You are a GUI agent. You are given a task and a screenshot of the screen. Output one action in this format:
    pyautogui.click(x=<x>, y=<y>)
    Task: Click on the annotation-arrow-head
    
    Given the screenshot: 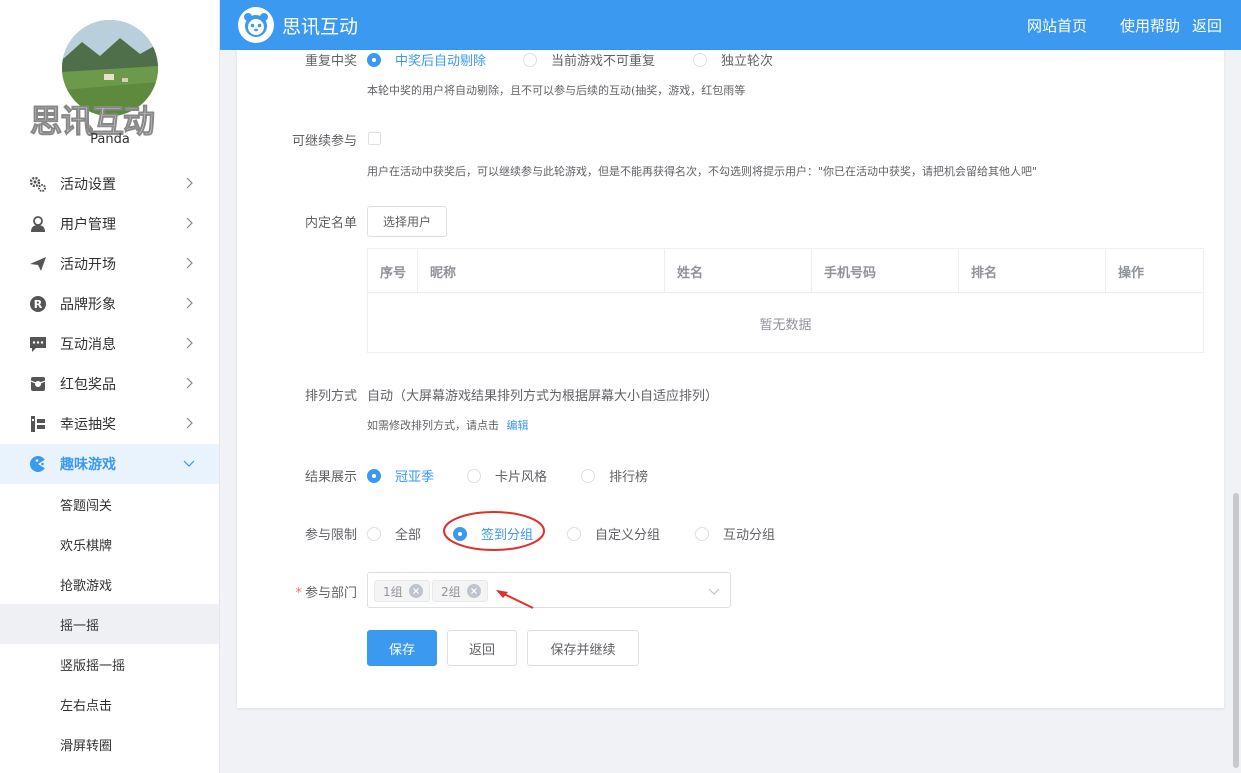 What is the action you would take?
    pyautogui.click(x=502, y=594)
    